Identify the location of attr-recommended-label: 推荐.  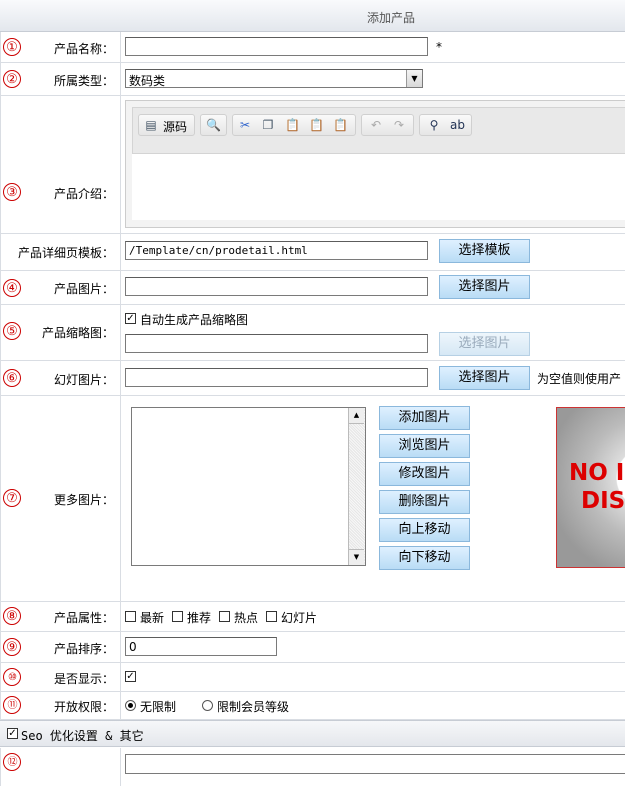
(199, 618).